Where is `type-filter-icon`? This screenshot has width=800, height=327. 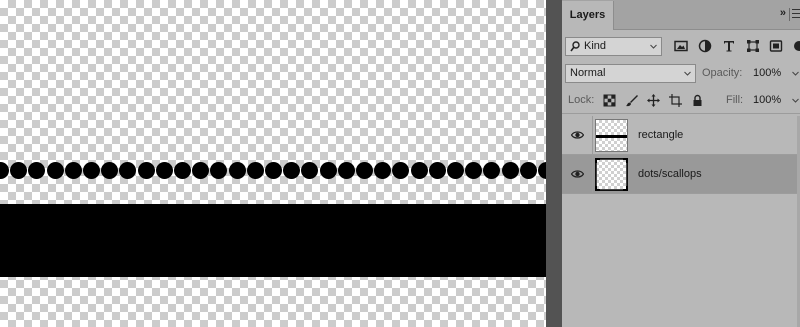 type-filter-icon is located at coordinates (729, 46).